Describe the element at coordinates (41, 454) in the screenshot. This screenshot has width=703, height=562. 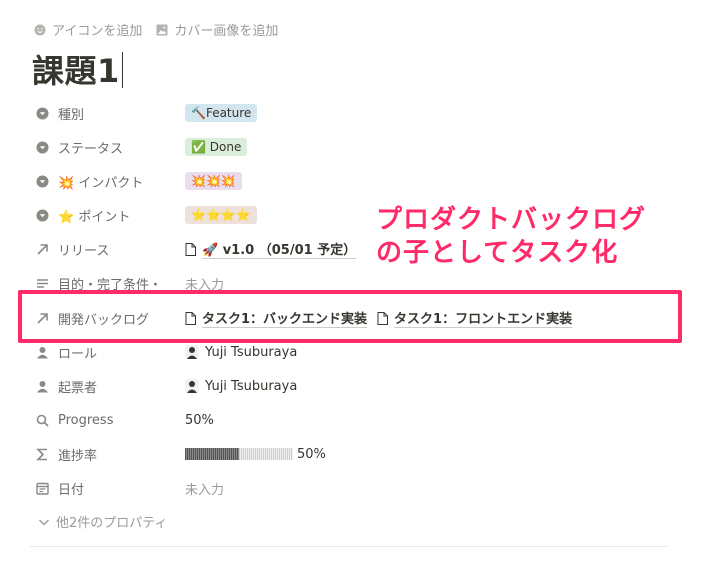
I see `sigma-icon` at that location.